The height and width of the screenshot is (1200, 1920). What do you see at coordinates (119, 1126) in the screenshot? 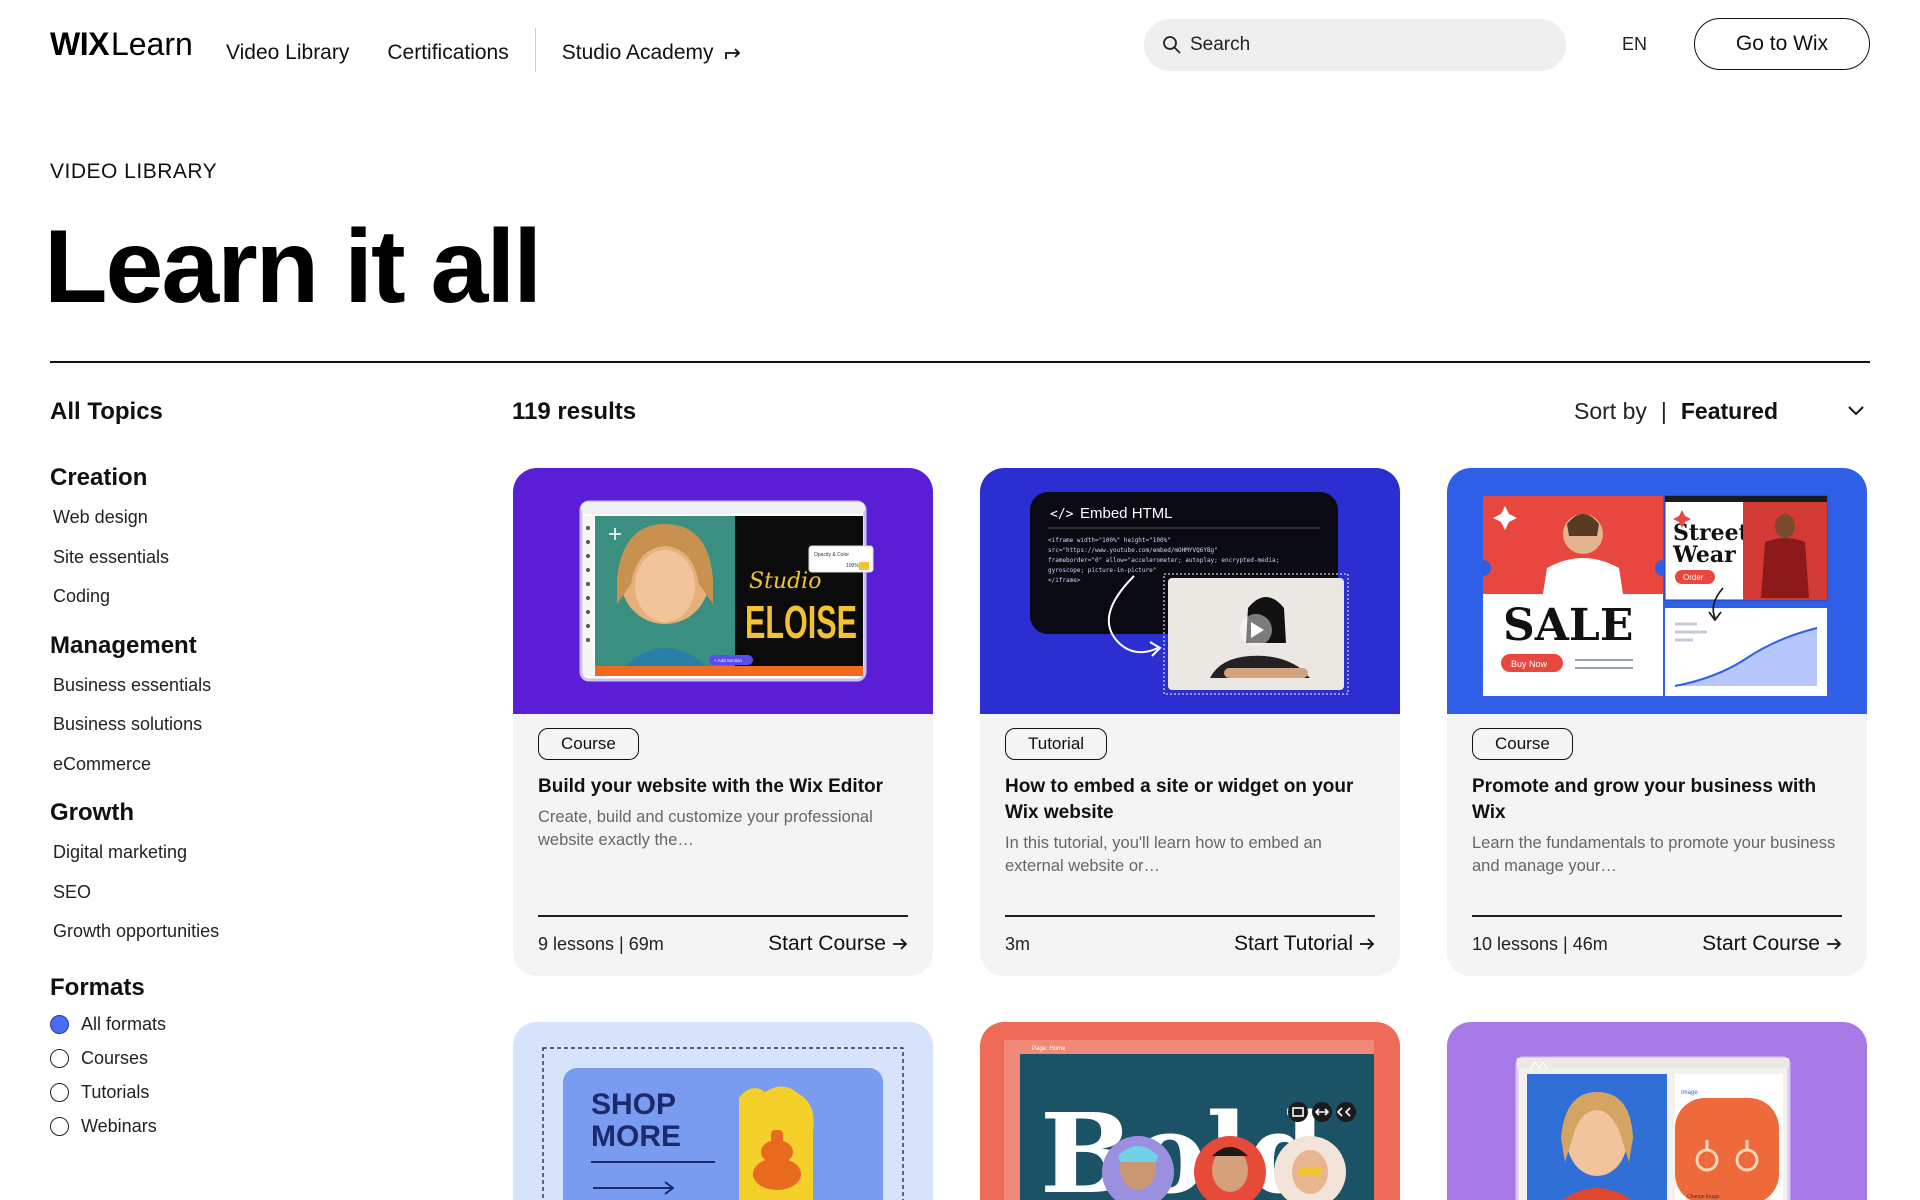
I see `format-label: Webinars` at bounding box center [119, 1126].